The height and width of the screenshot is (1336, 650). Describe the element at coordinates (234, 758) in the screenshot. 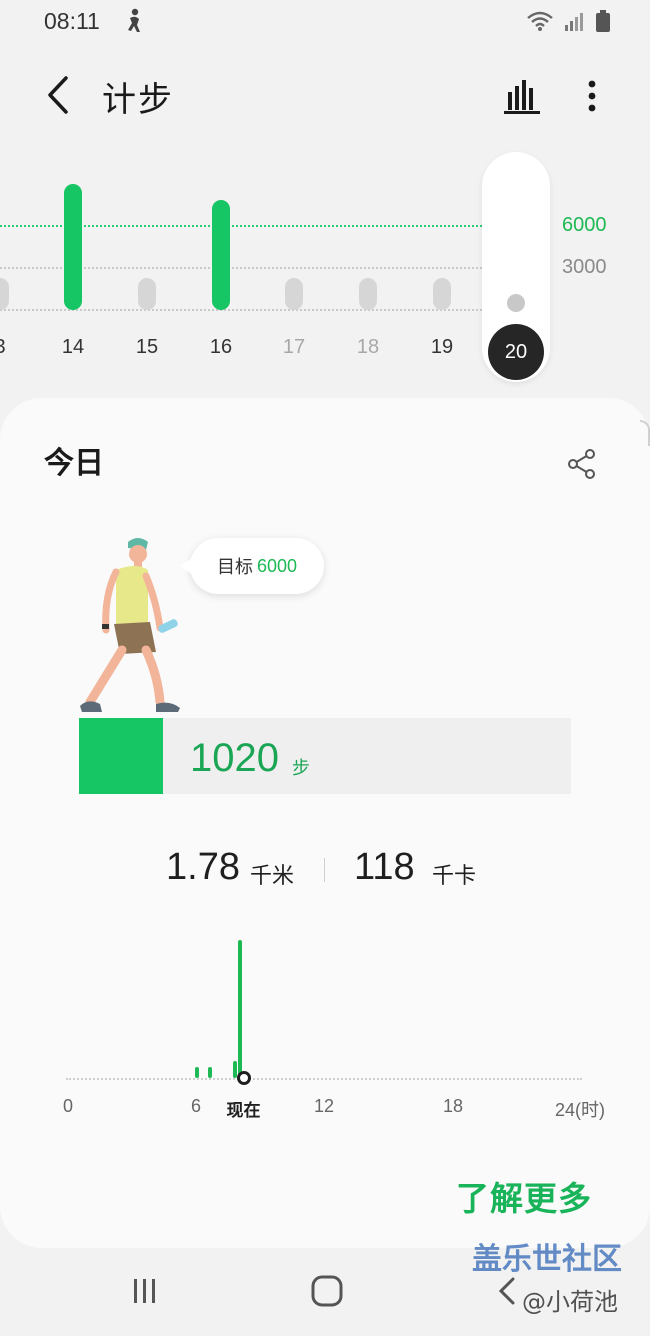

I see `steps-count: 1020` at that location.